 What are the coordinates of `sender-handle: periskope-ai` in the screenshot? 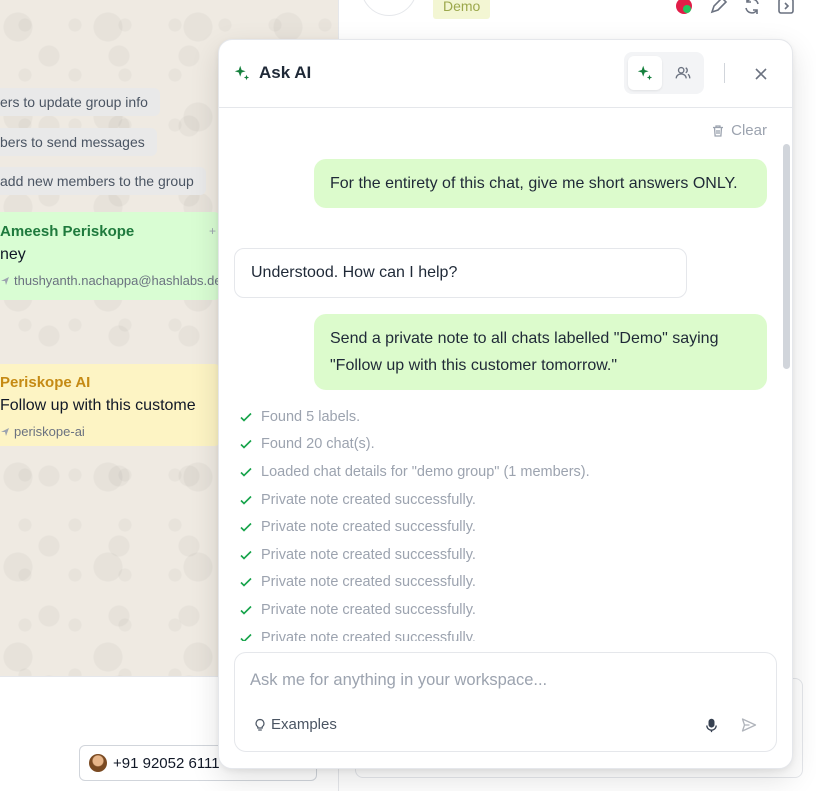 It's located at (49, 431).